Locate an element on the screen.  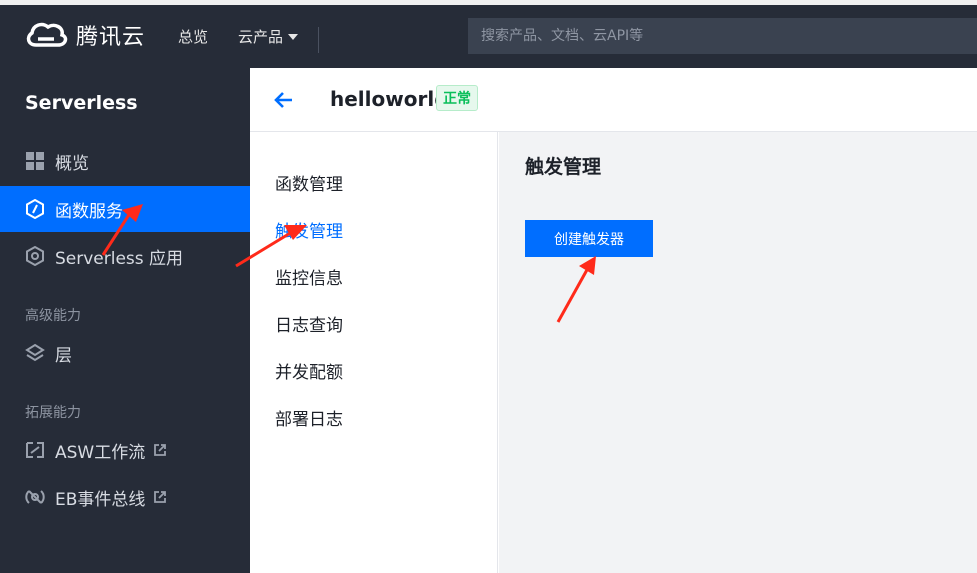
brand-logo: 腾讯云 is located at coordinates (84, 35).